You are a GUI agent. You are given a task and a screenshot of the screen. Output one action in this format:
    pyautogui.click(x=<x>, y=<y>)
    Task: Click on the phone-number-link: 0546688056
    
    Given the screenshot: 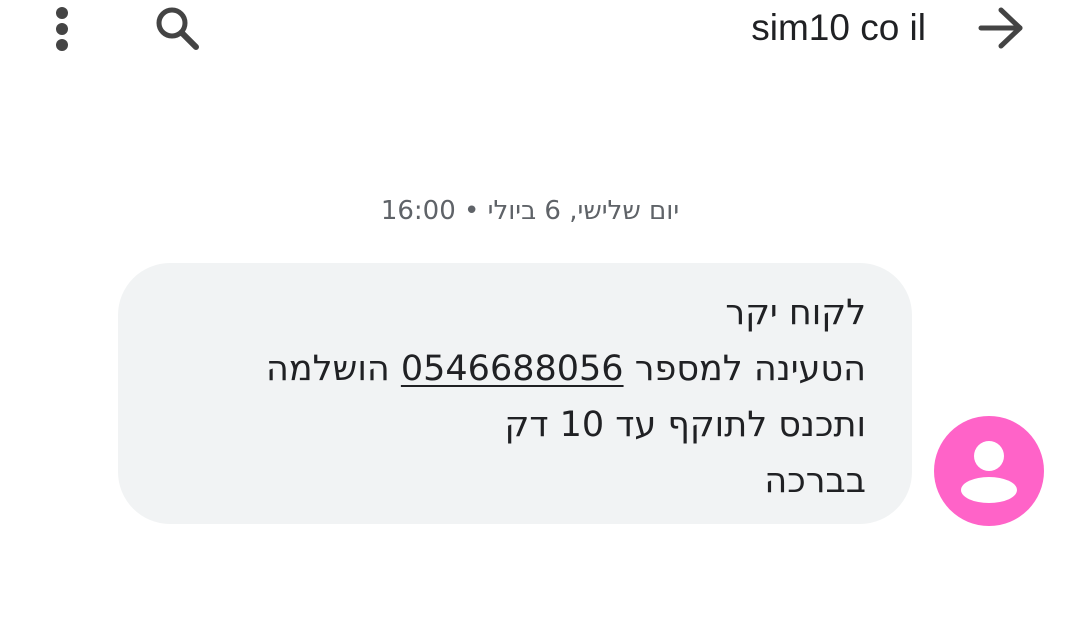 What is the action you would take?
    pyautogui.click(x=512, y=369)
    